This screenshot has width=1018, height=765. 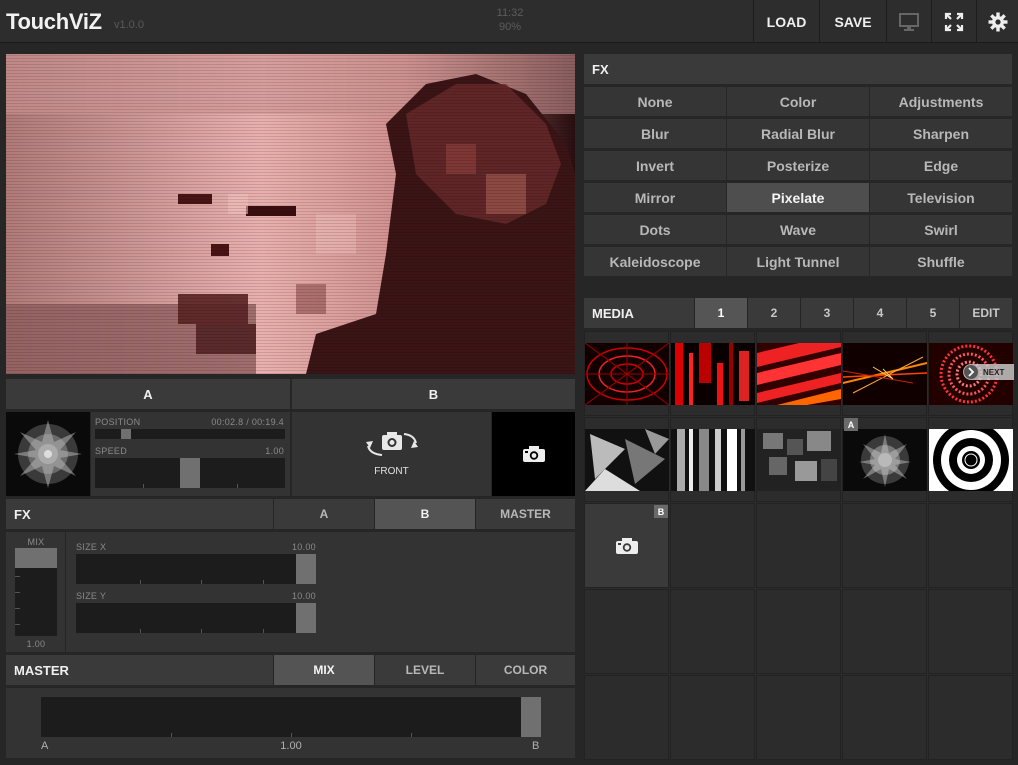 I want to click on crossfader-label-b: B, so click(x=536, y=746).